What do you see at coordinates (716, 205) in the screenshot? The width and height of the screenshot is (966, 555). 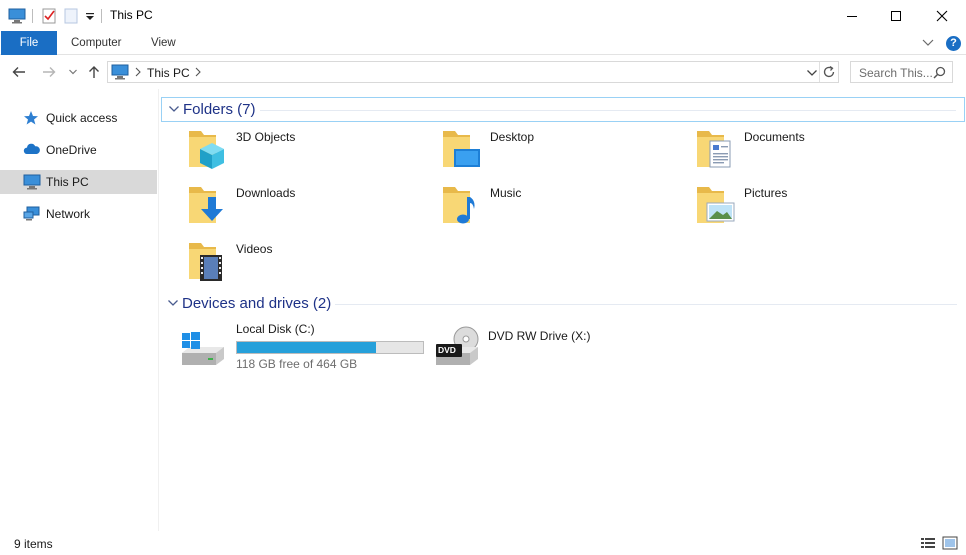 I see `pictures-icon` at bounding box center [716, 205].